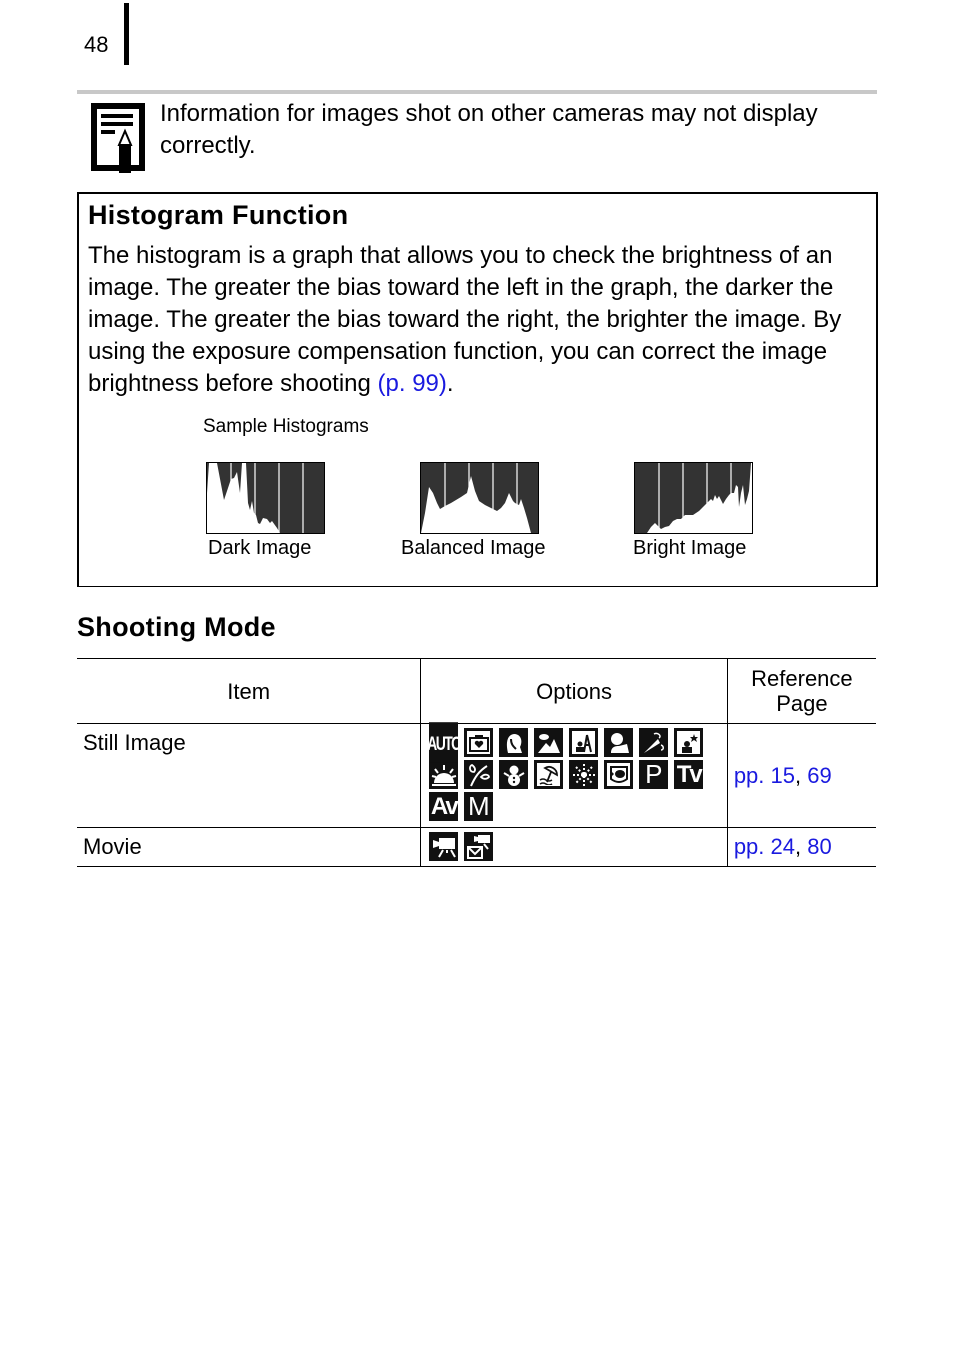  I want to click on header-item: Item, so click(249, 691).